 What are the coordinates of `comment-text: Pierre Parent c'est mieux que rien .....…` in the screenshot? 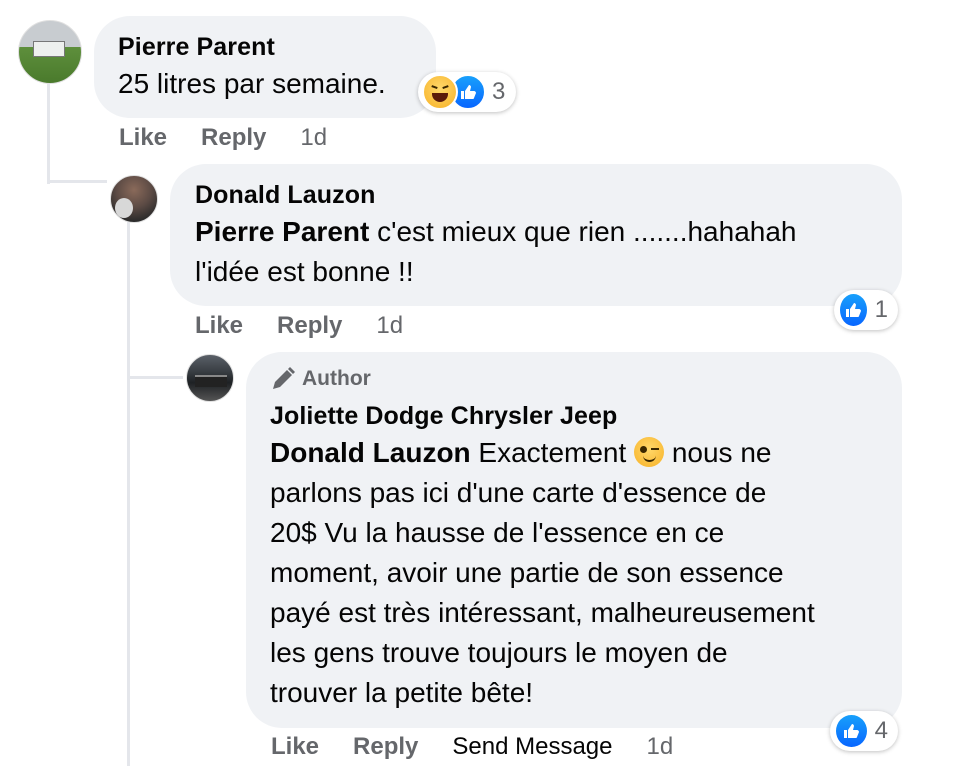 It's located at (540, 252).